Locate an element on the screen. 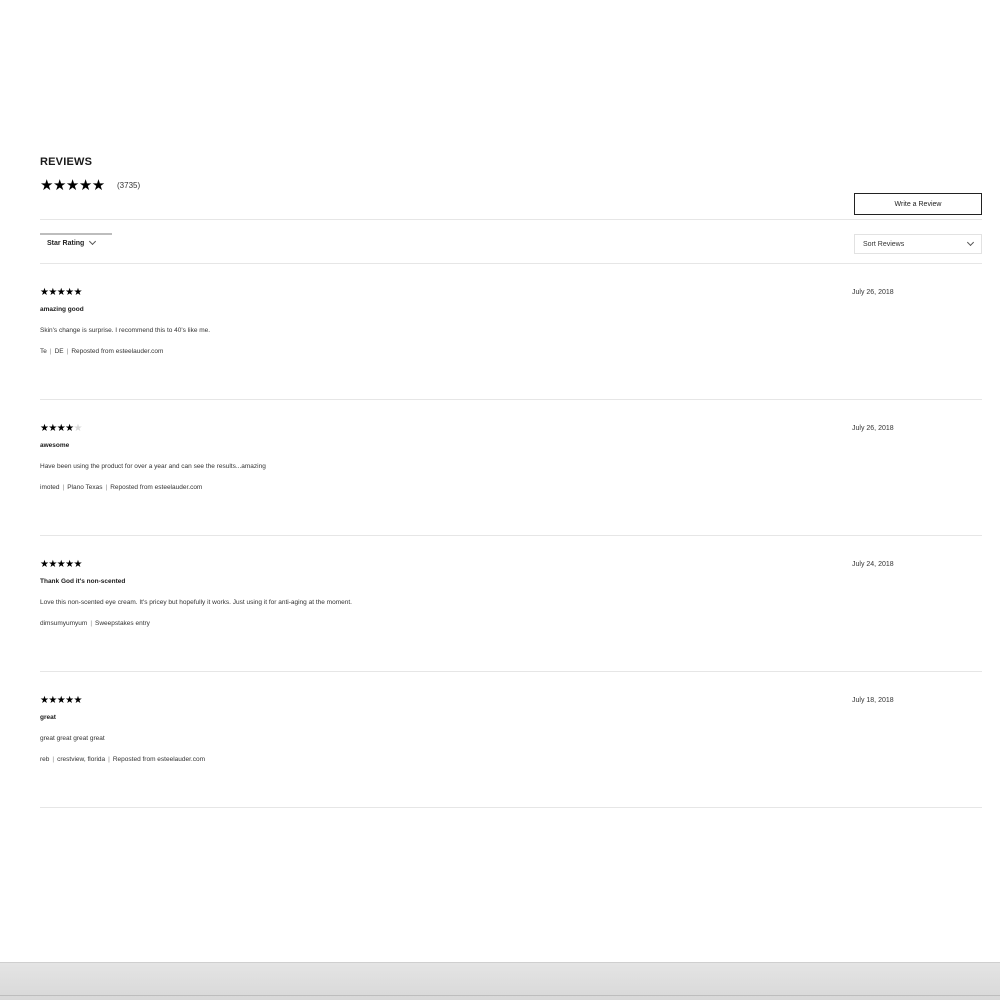 The width and height of the screenshot is (1000, 1000). filter-bar: Star Rating Sort Reviews is located at coordinates (511, 241).